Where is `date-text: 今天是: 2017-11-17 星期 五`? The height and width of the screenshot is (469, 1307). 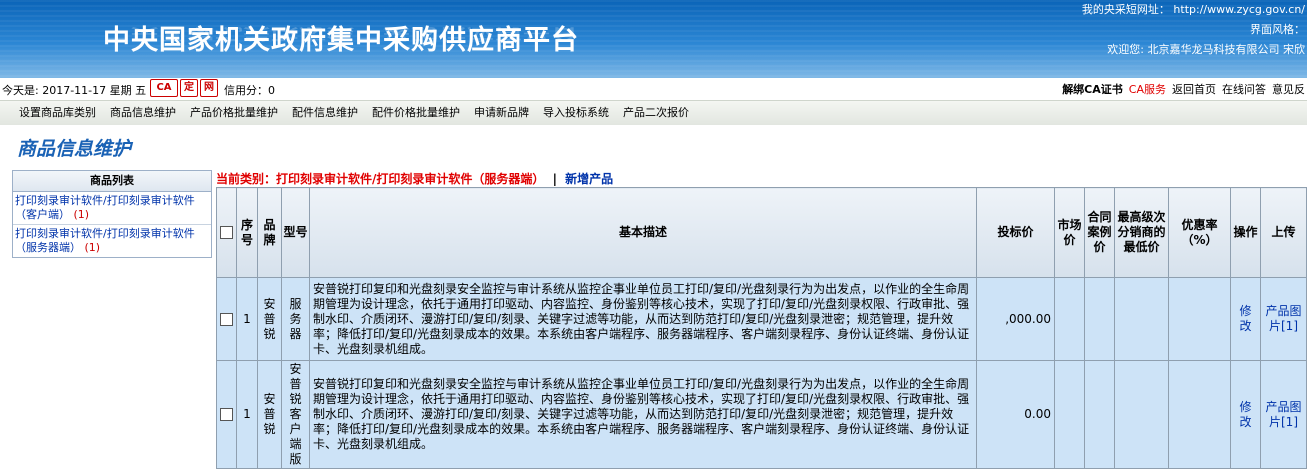 date-text: 今天是: 2017-11-17 星期 五 is located at coordinates (74, 90).